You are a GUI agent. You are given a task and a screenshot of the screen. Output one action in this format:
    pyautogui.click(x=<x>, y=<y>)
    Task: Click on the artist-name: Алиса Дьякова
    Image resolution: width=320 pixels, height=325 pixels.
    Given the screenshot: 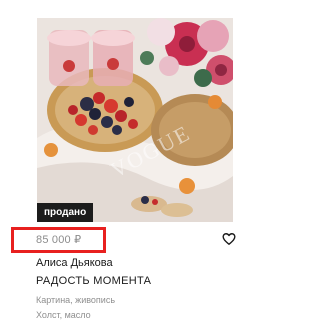 What is the action you would take?
    pyautogui.click(x=74, y=263)
    